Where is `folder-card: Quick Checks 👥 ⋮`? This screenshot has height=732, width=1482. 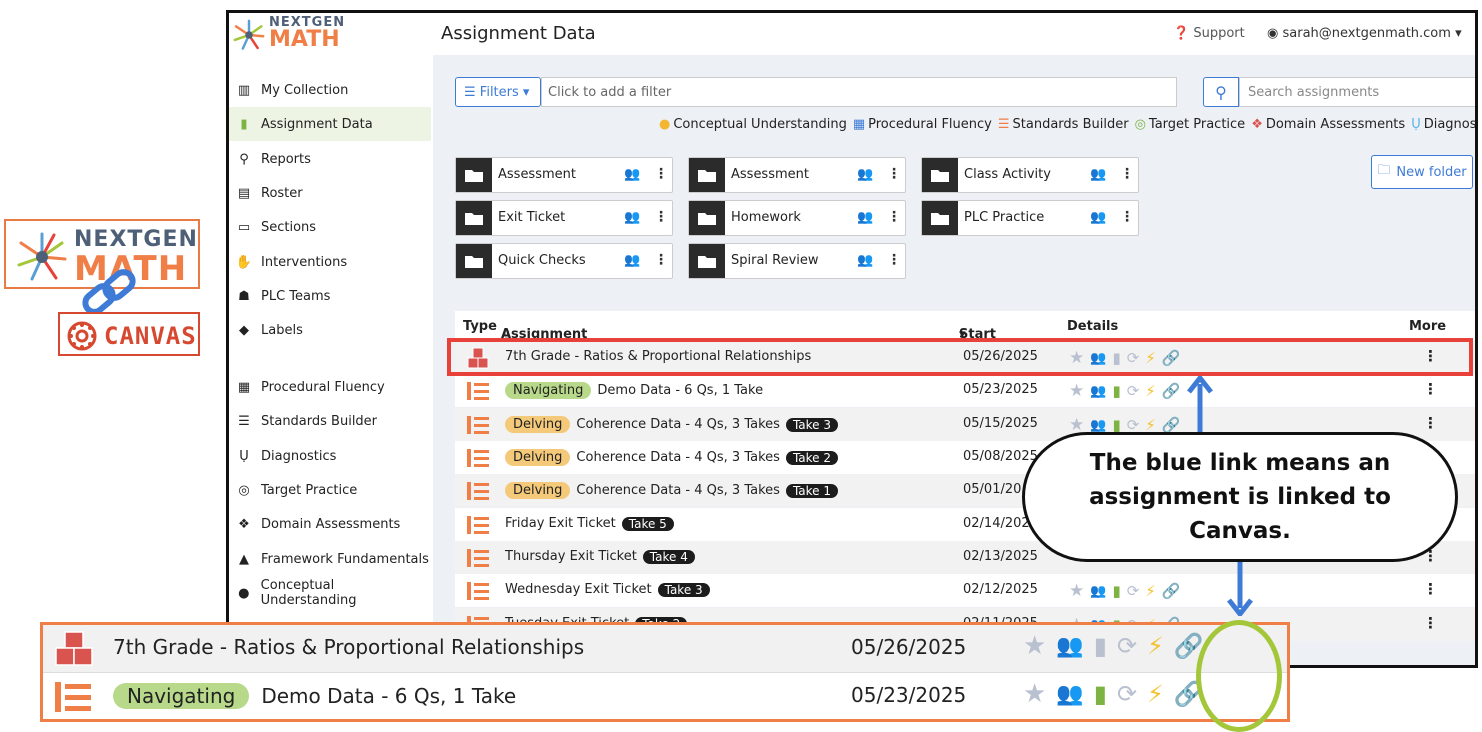
folder-card: Quick Checks 👥 ⋮ is located at coordinates (564, 261).